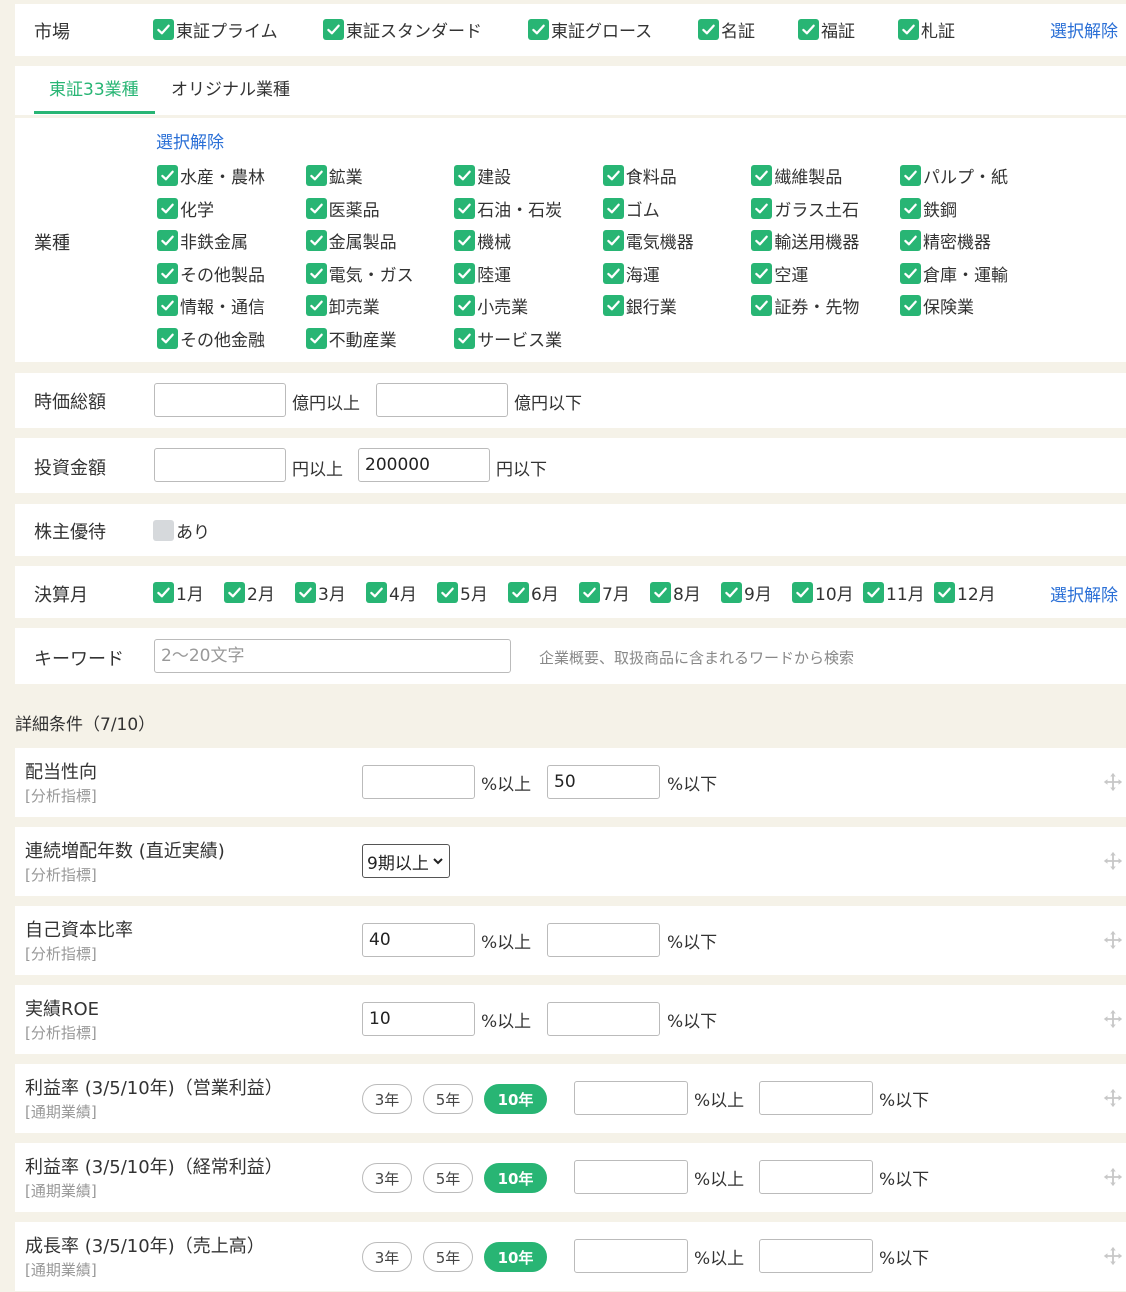 This screenshot has width=1126, height=1292. Describe the element at coordinates (491, 305) in the screenshot. I see `industry-checkbox: 小売業` at that location.